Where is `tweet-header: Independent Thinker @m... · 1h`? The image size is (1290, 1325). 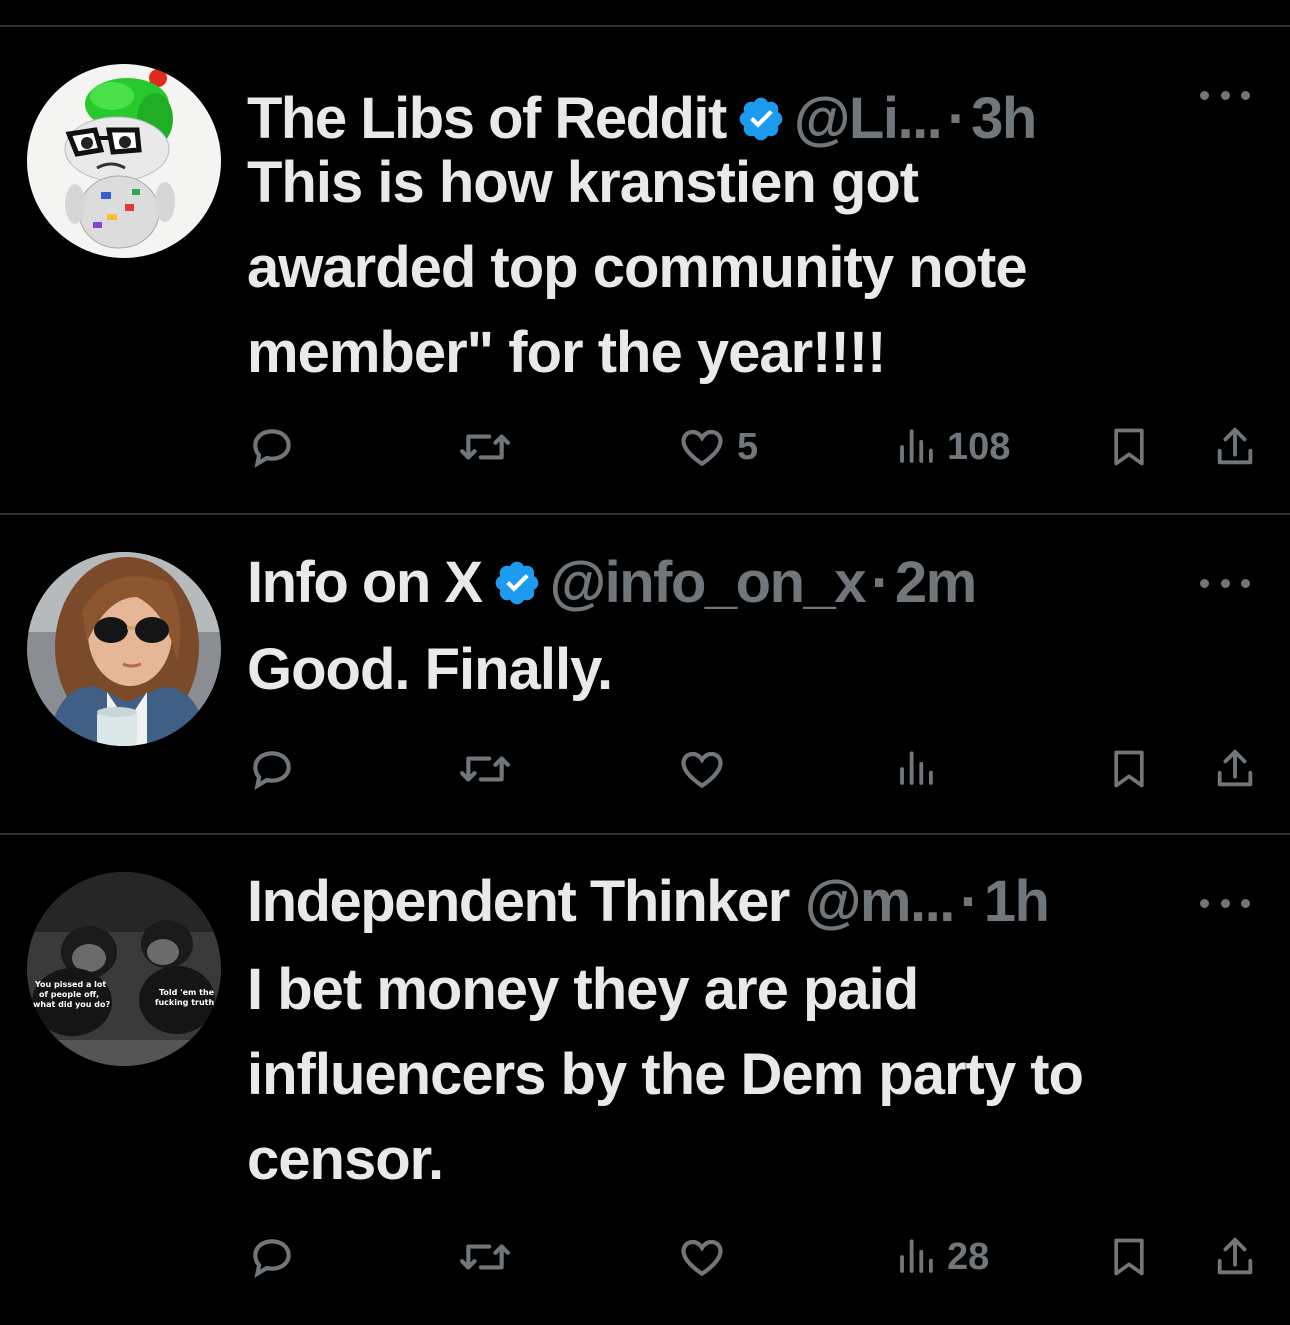 tweet-header: Independent Thinker @m... · 1h is located at coordinates (648, 902).